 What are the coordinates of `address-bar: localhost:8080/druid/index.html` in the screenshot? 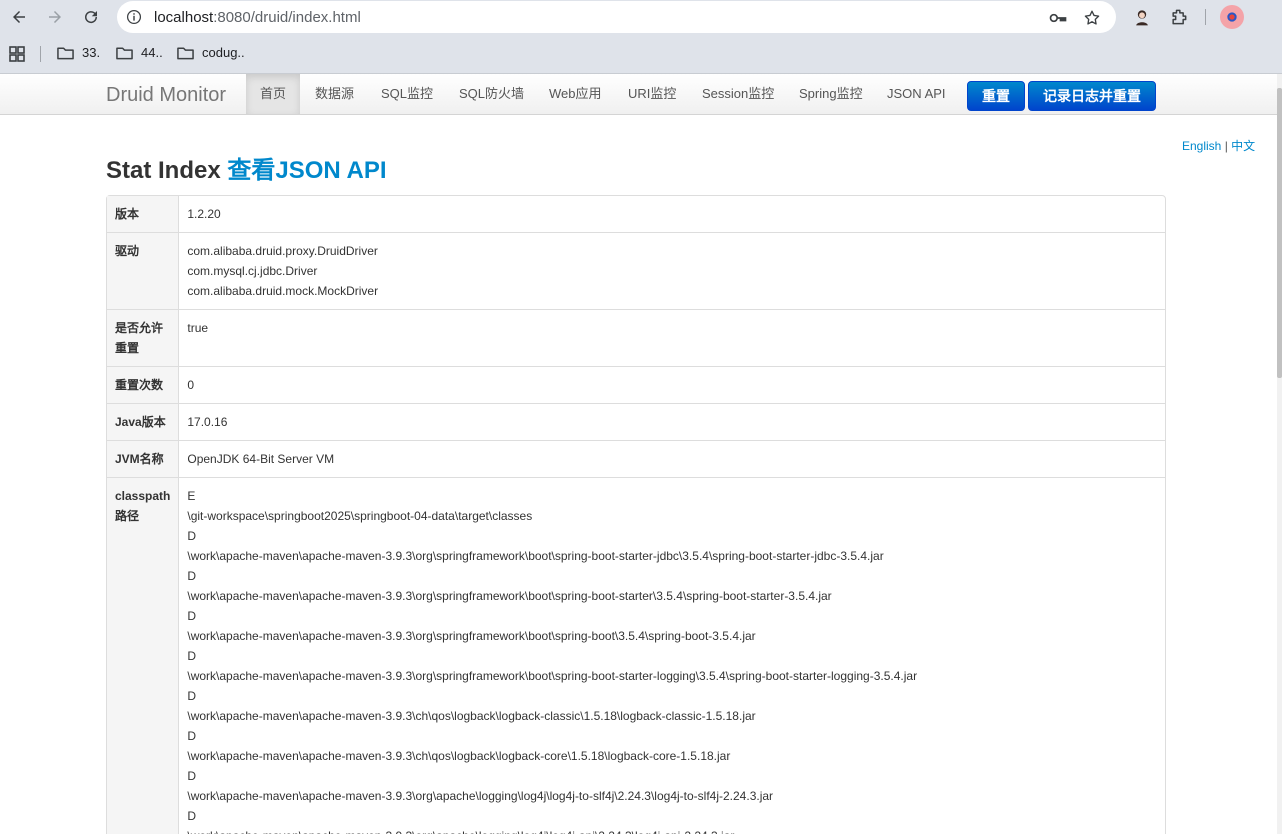 It's located at (616, 17).